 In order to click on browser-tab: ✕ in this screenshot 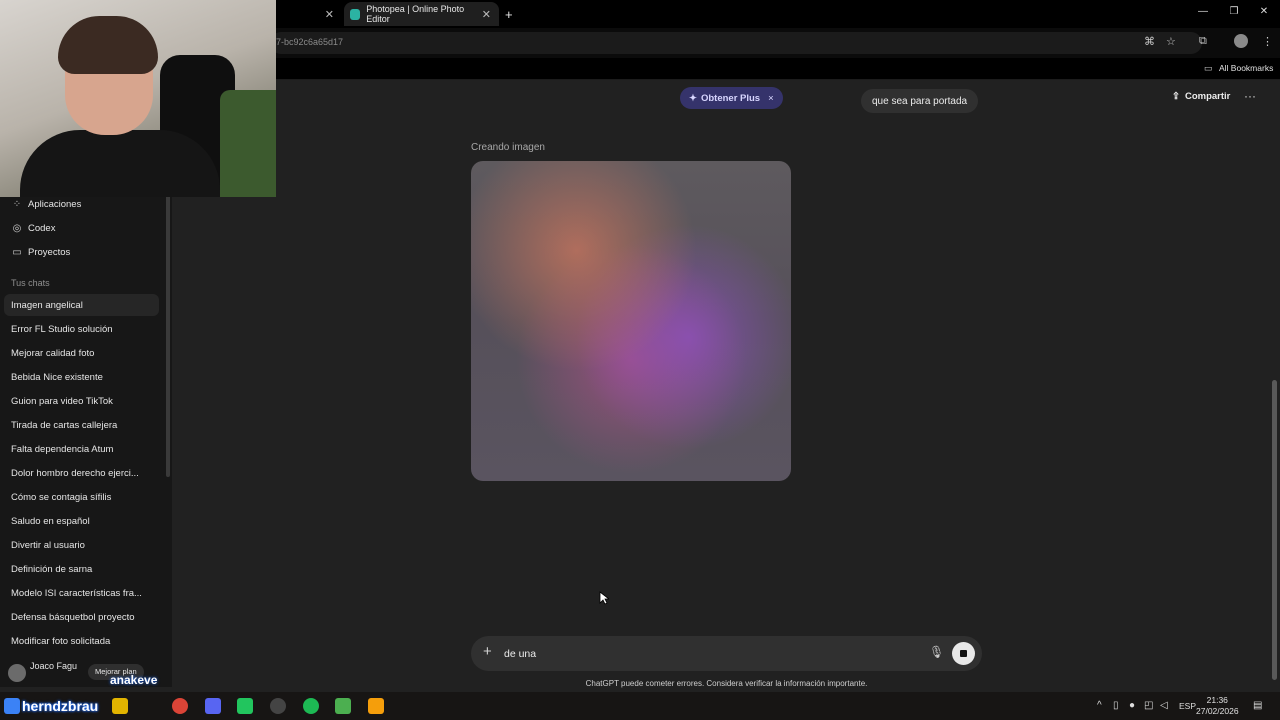, I will do `click(309, 14)`.